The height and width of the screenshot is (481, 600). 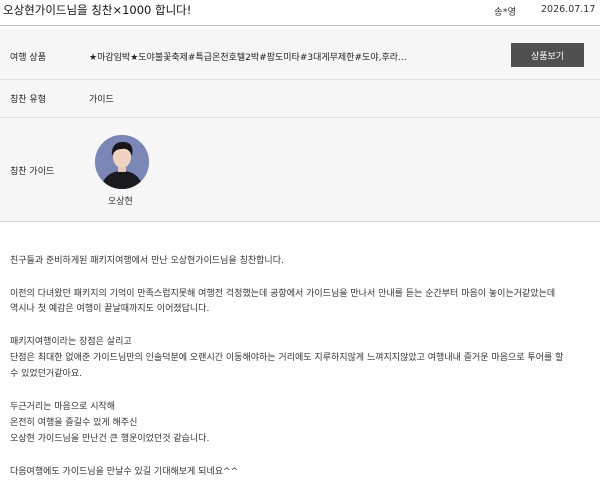 I want to click on post-title: 오상현가이드님을 칭찬×1000 합니다!, so click(x=97, y=10).